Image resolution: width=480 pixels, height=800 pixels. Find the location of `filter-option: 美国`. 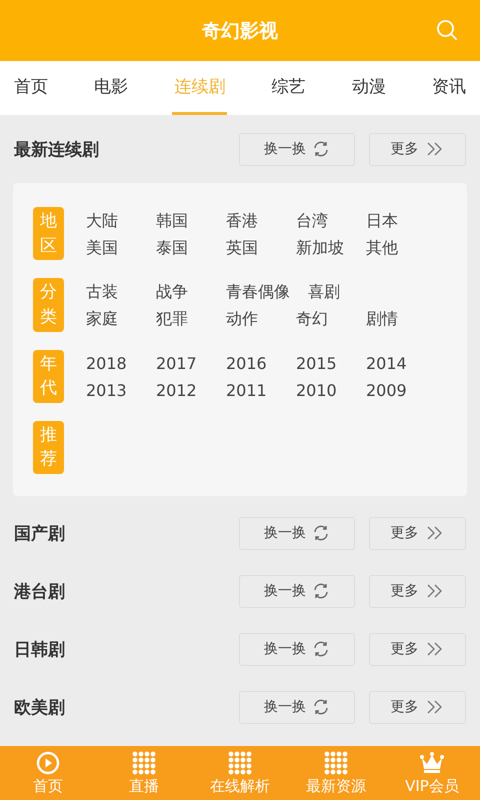

filter-option: 美国 is located at coordinates (121, 247).